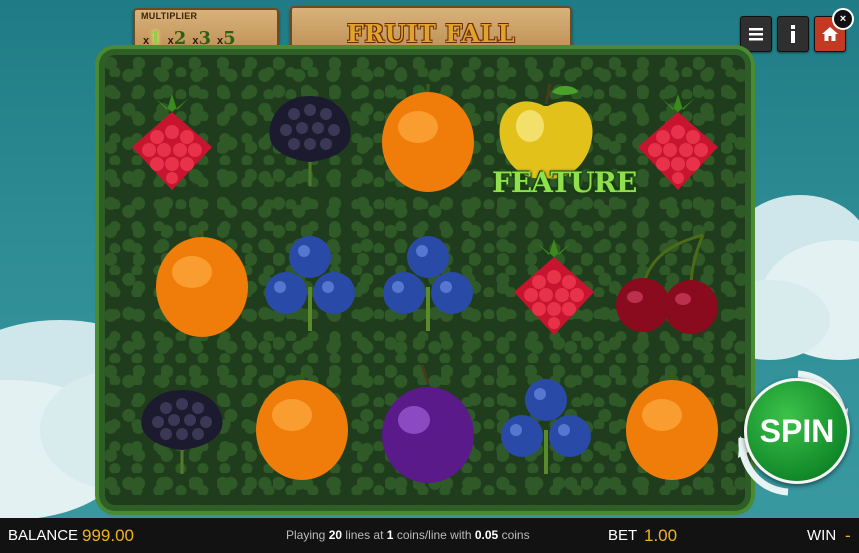 This screenshot has width=859, height=553. What do you see at coordinates (201, 38) in the screenshot?
I see `multiplier-x3: x3` at bounding box center [201, 38].